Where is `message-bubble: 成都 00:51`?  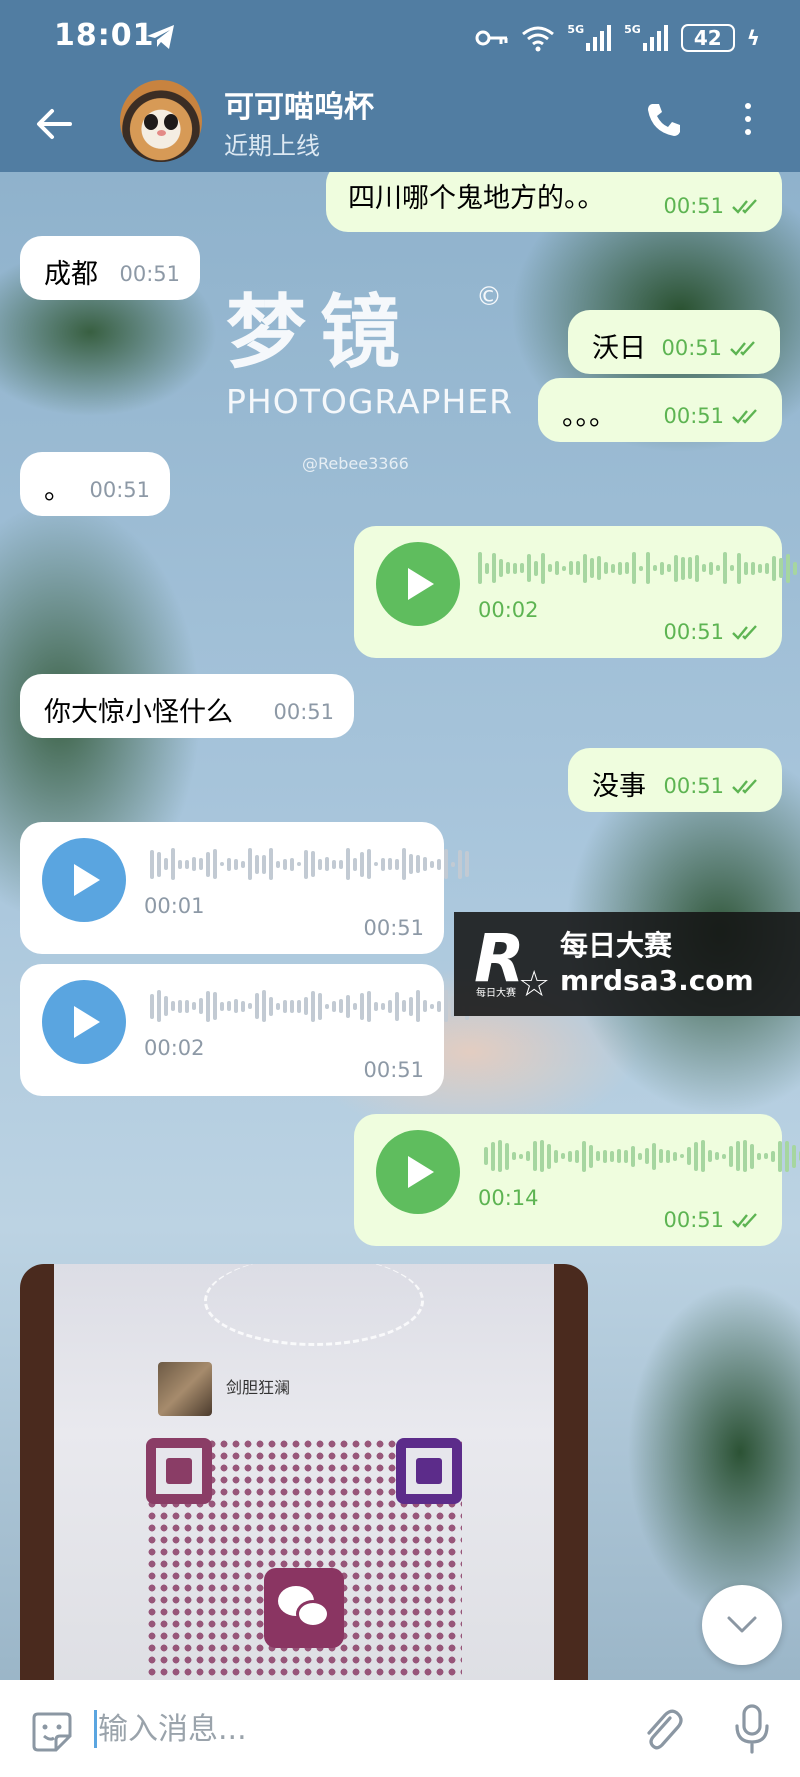
message-bubble: 成都 00:51 is located at coordinates (110, 268).